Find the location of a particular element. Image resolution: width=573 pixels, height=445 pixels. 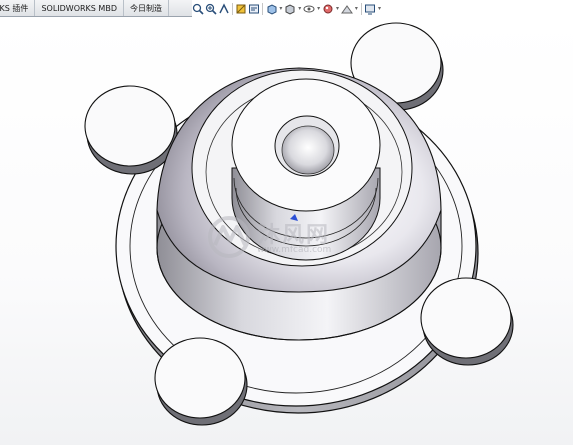

command-manager-tabs: RKS 插件 SOLIDWORKS MBD 今日制造 is located at coordinates (96, 8).